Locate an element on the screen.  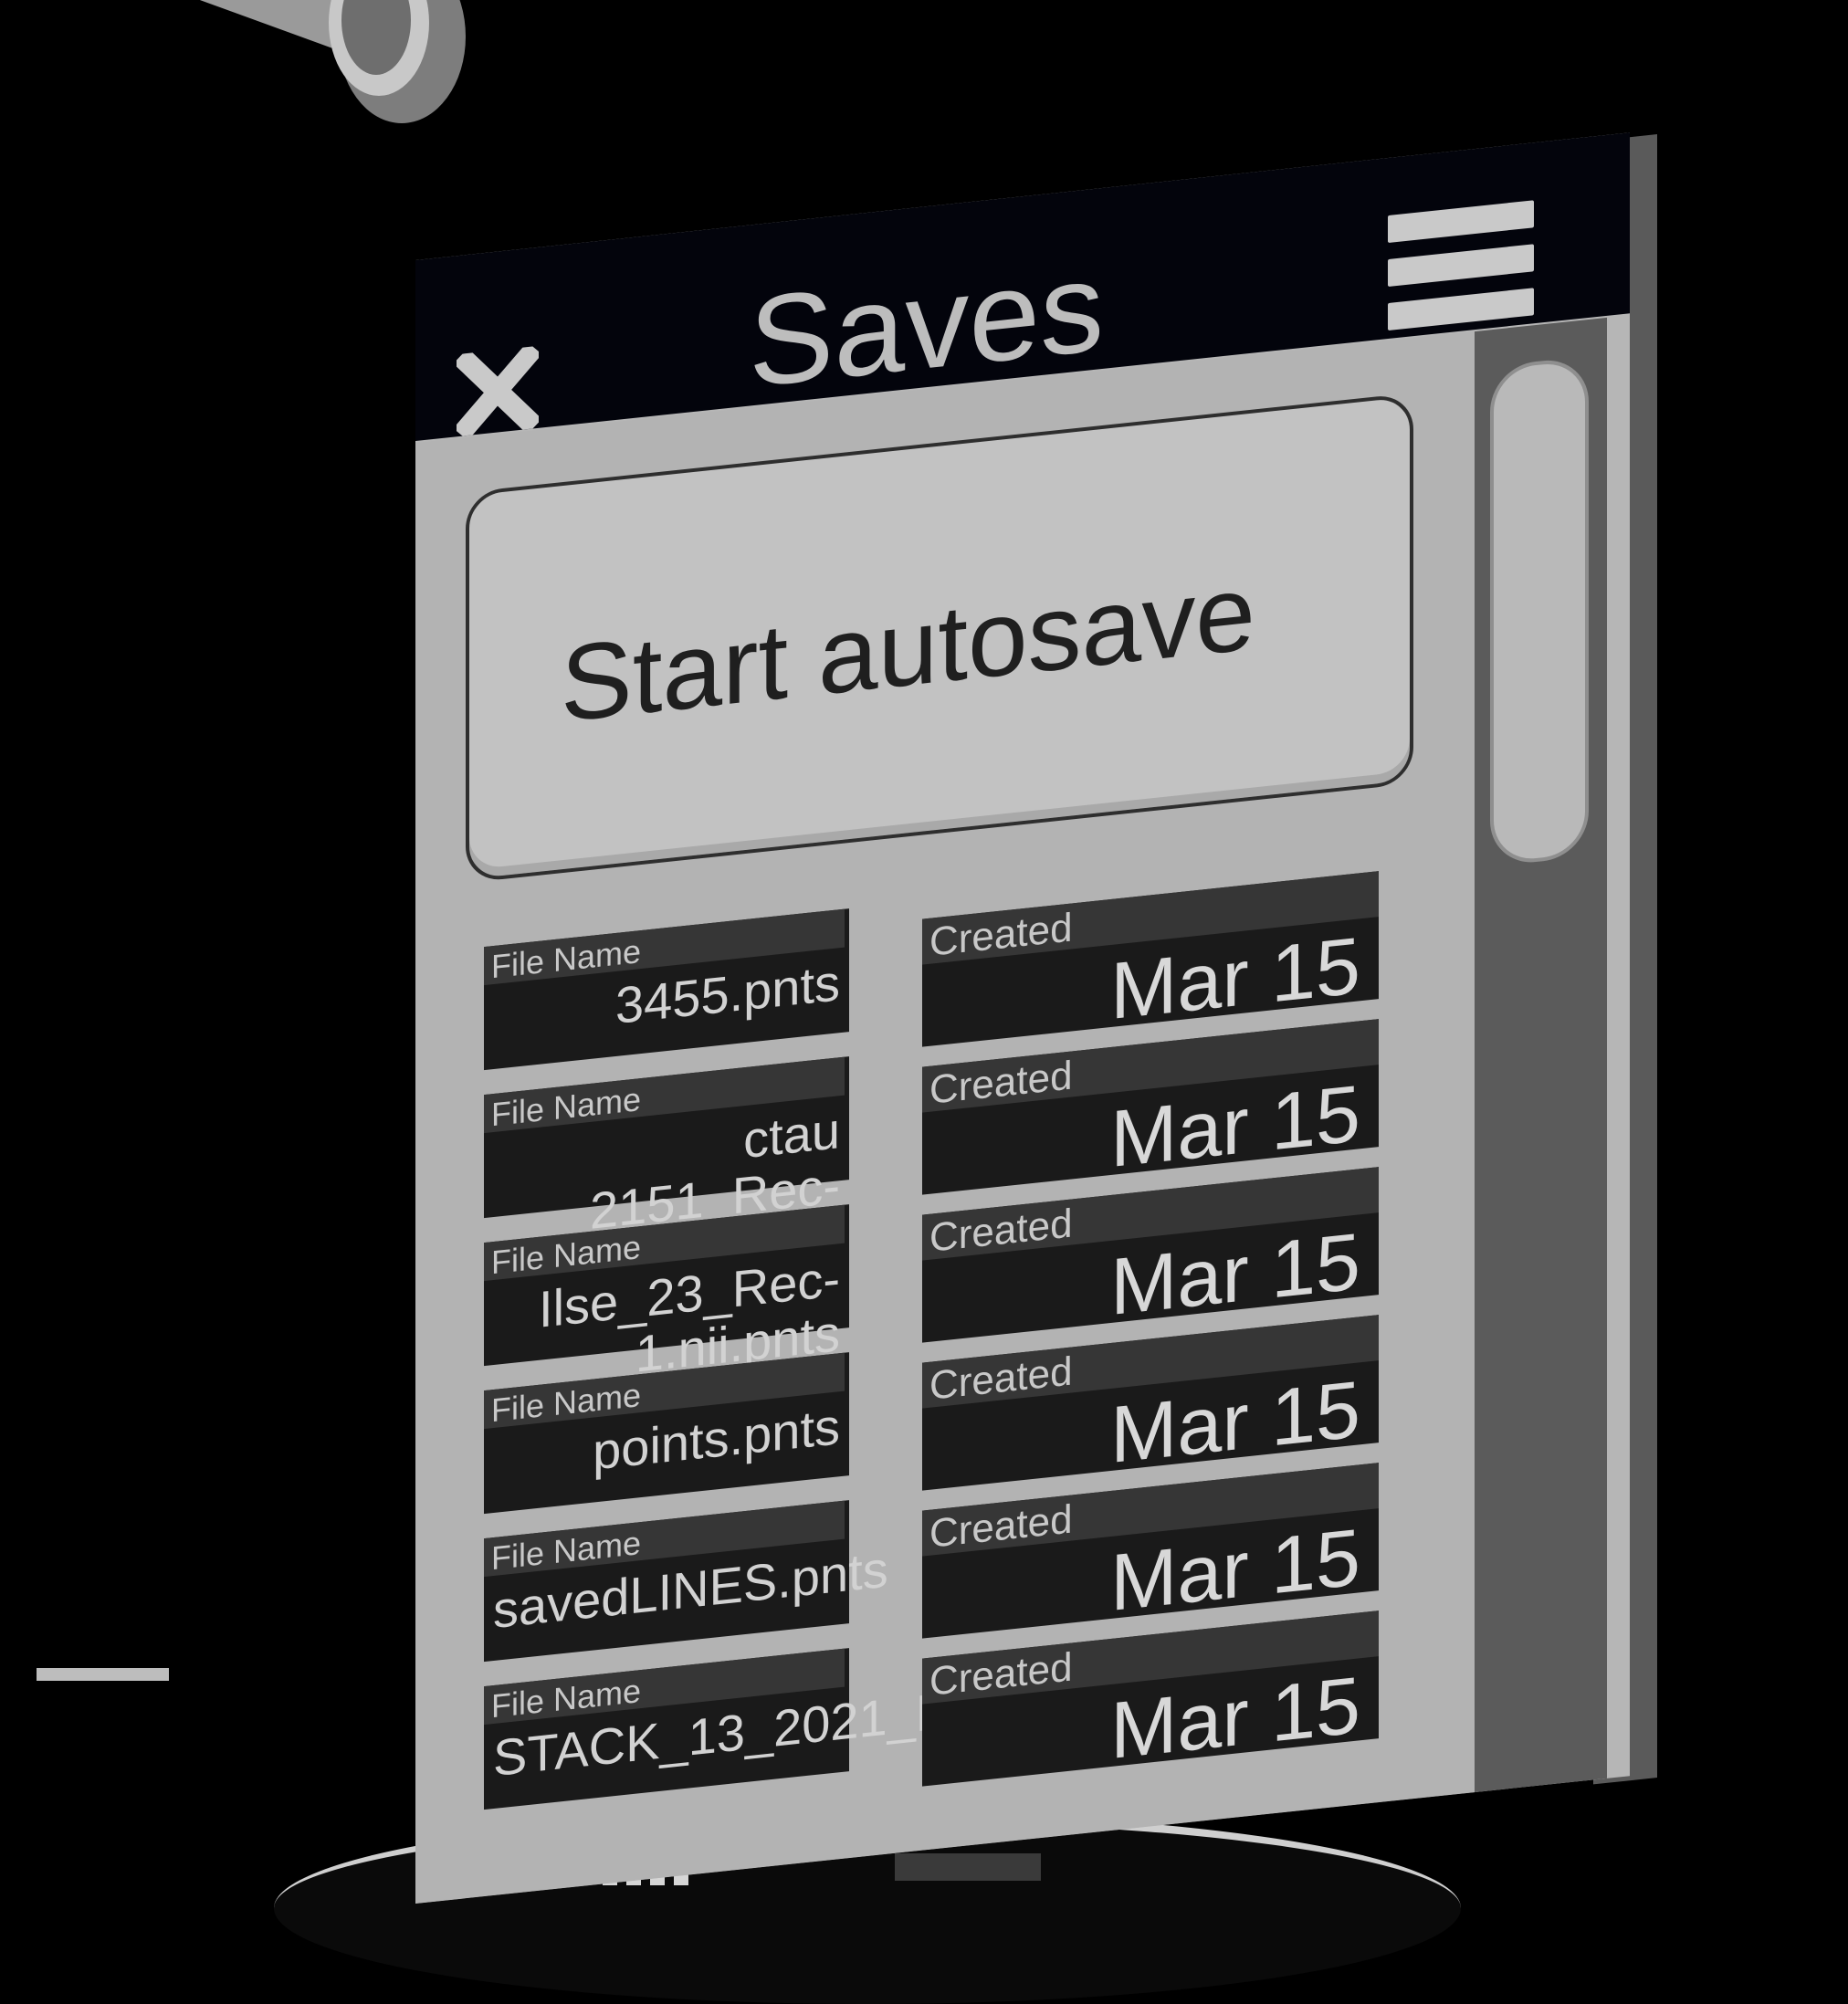
close-icon is located at coordinates (498, 391).